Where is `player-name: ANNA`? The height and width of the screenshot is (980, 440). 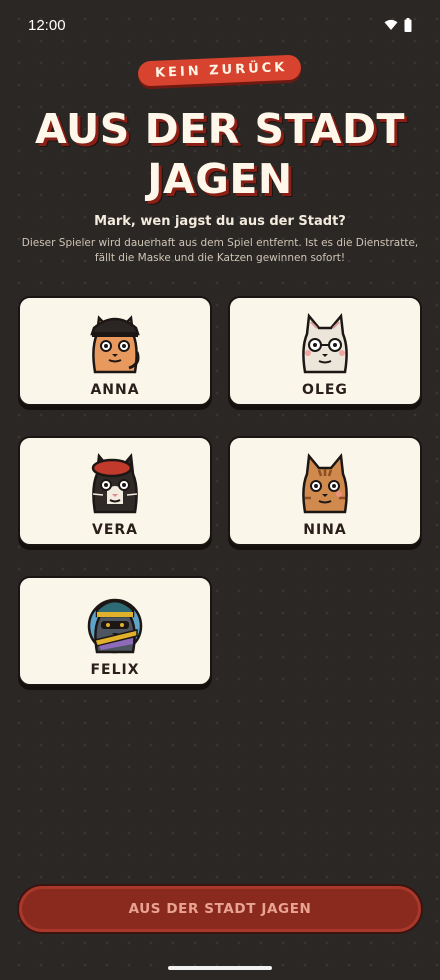
player-name: ANNA is located at coordinates (115, 390).